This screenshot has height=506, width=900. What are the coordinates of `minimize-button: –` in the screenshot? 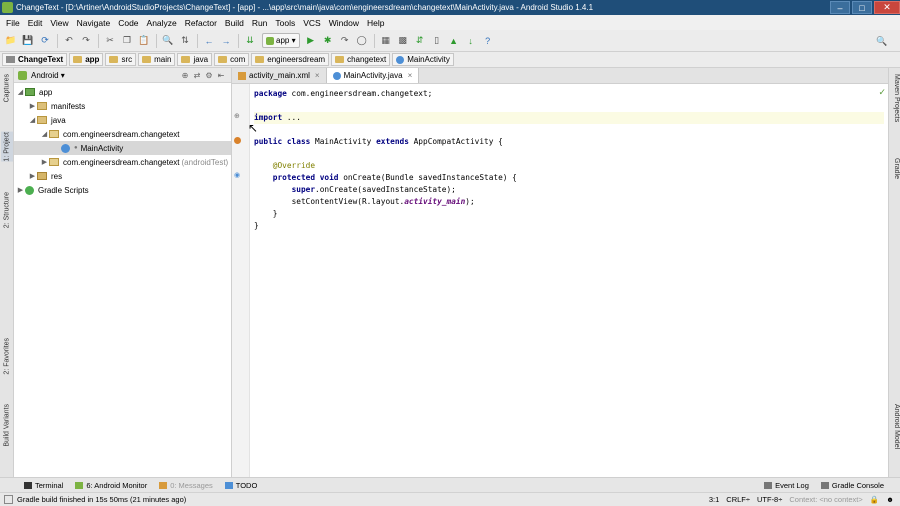 It's located at (840, 7).